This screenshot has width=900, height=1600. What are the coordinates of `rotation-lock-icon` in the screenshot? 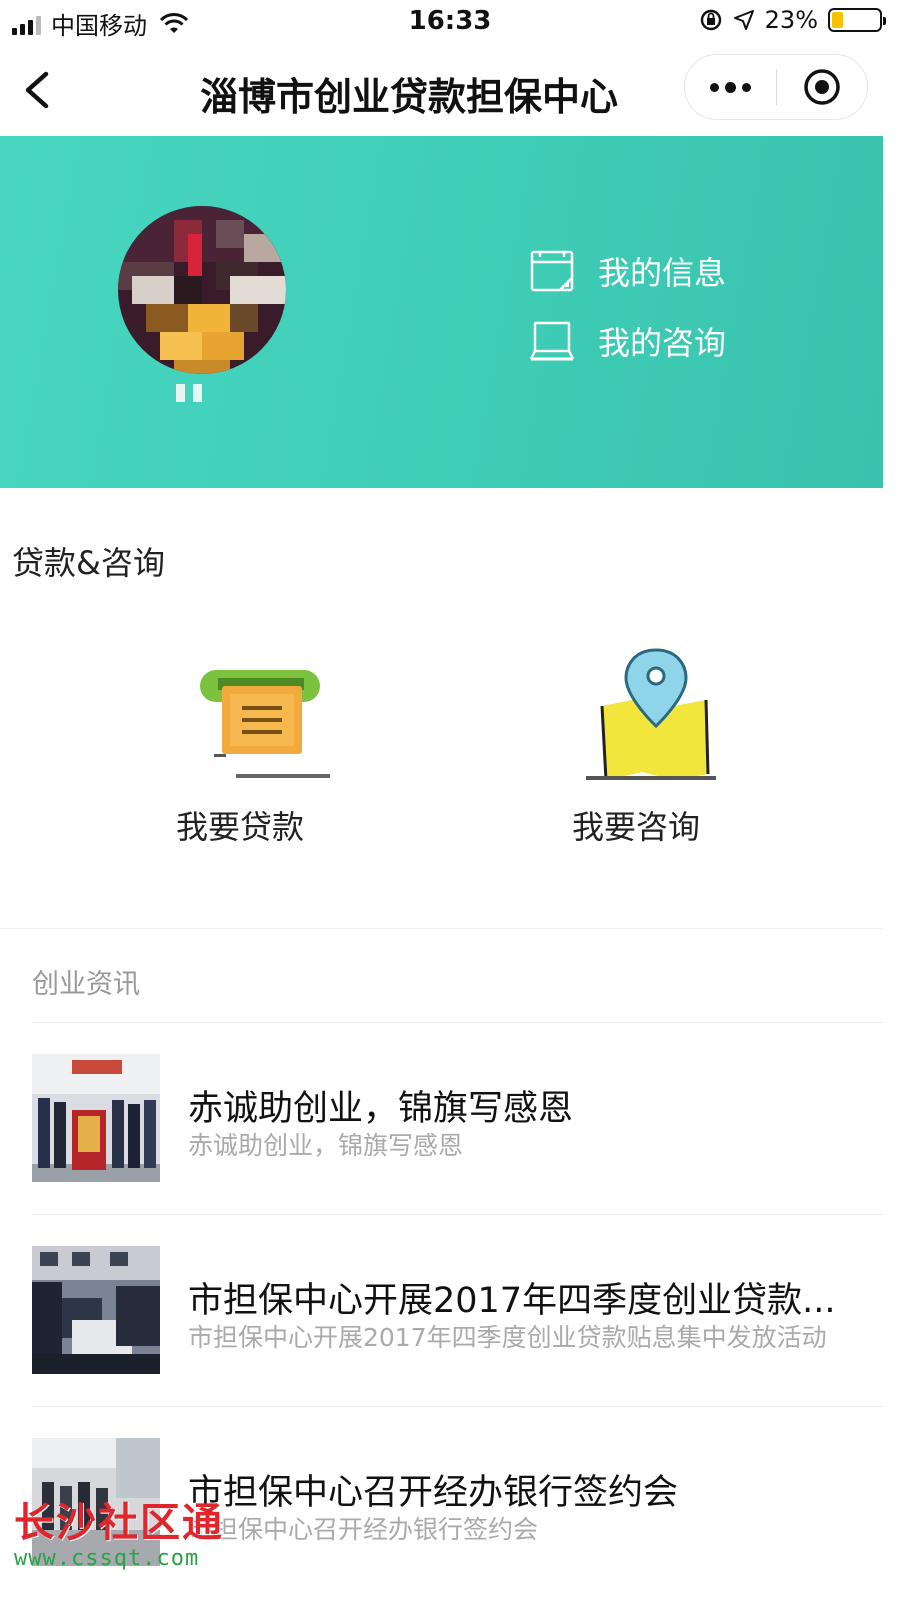 It's located at (710, 20).